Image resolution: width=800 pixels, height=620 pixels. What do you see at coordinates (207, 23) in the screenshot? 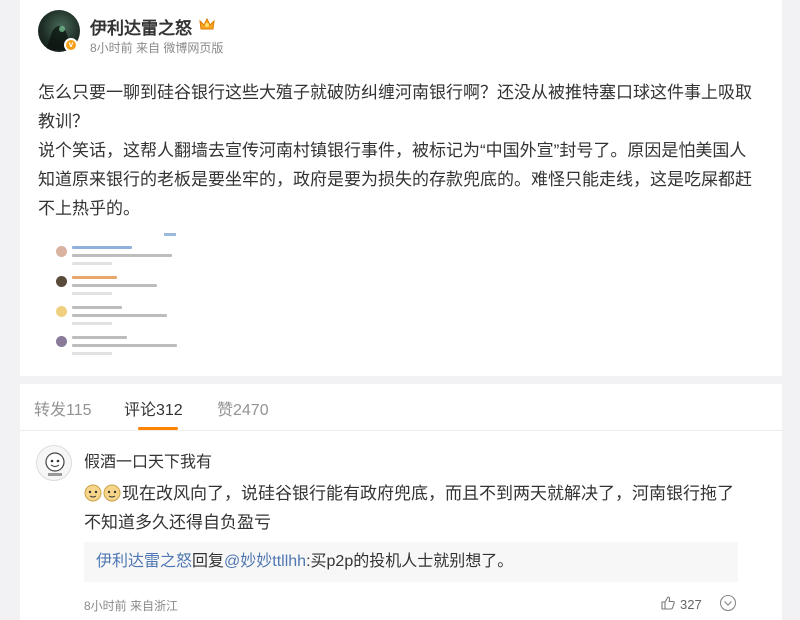
I see `crown-icon` at bounding box center [207, 23].